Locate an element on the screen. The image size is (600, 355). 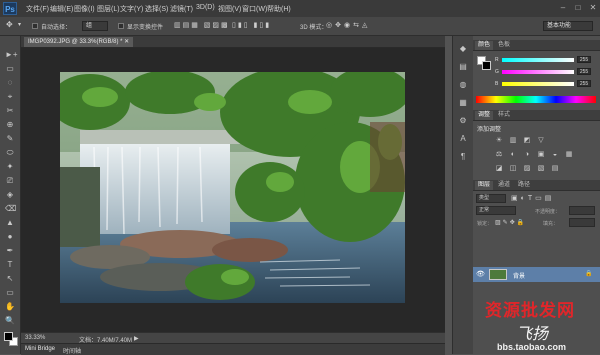
auto-select-dropdown: 组 is located at coordinates (95, 26).